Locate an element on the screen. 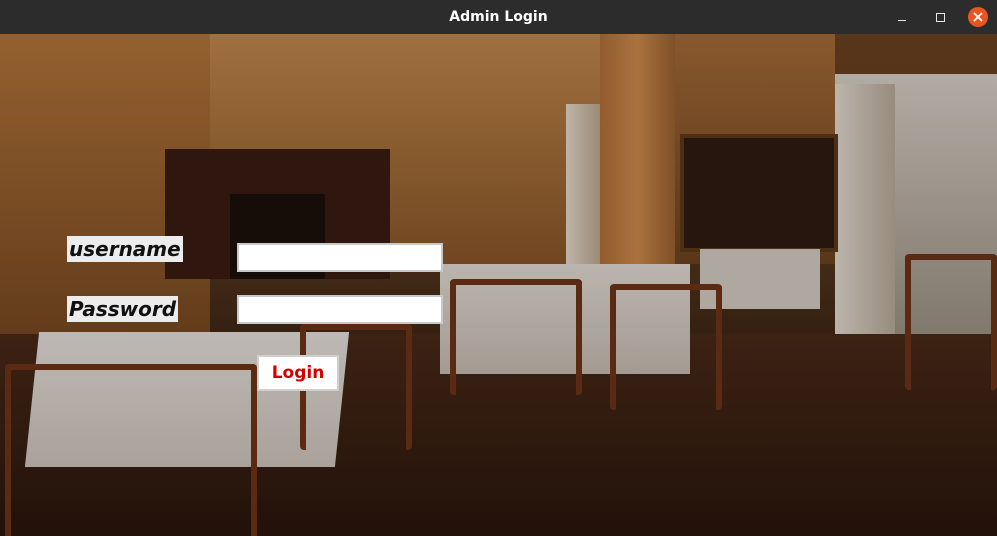 This screenshot has width=997, height=536. password-label: Password is located at coordinates (123, 309).